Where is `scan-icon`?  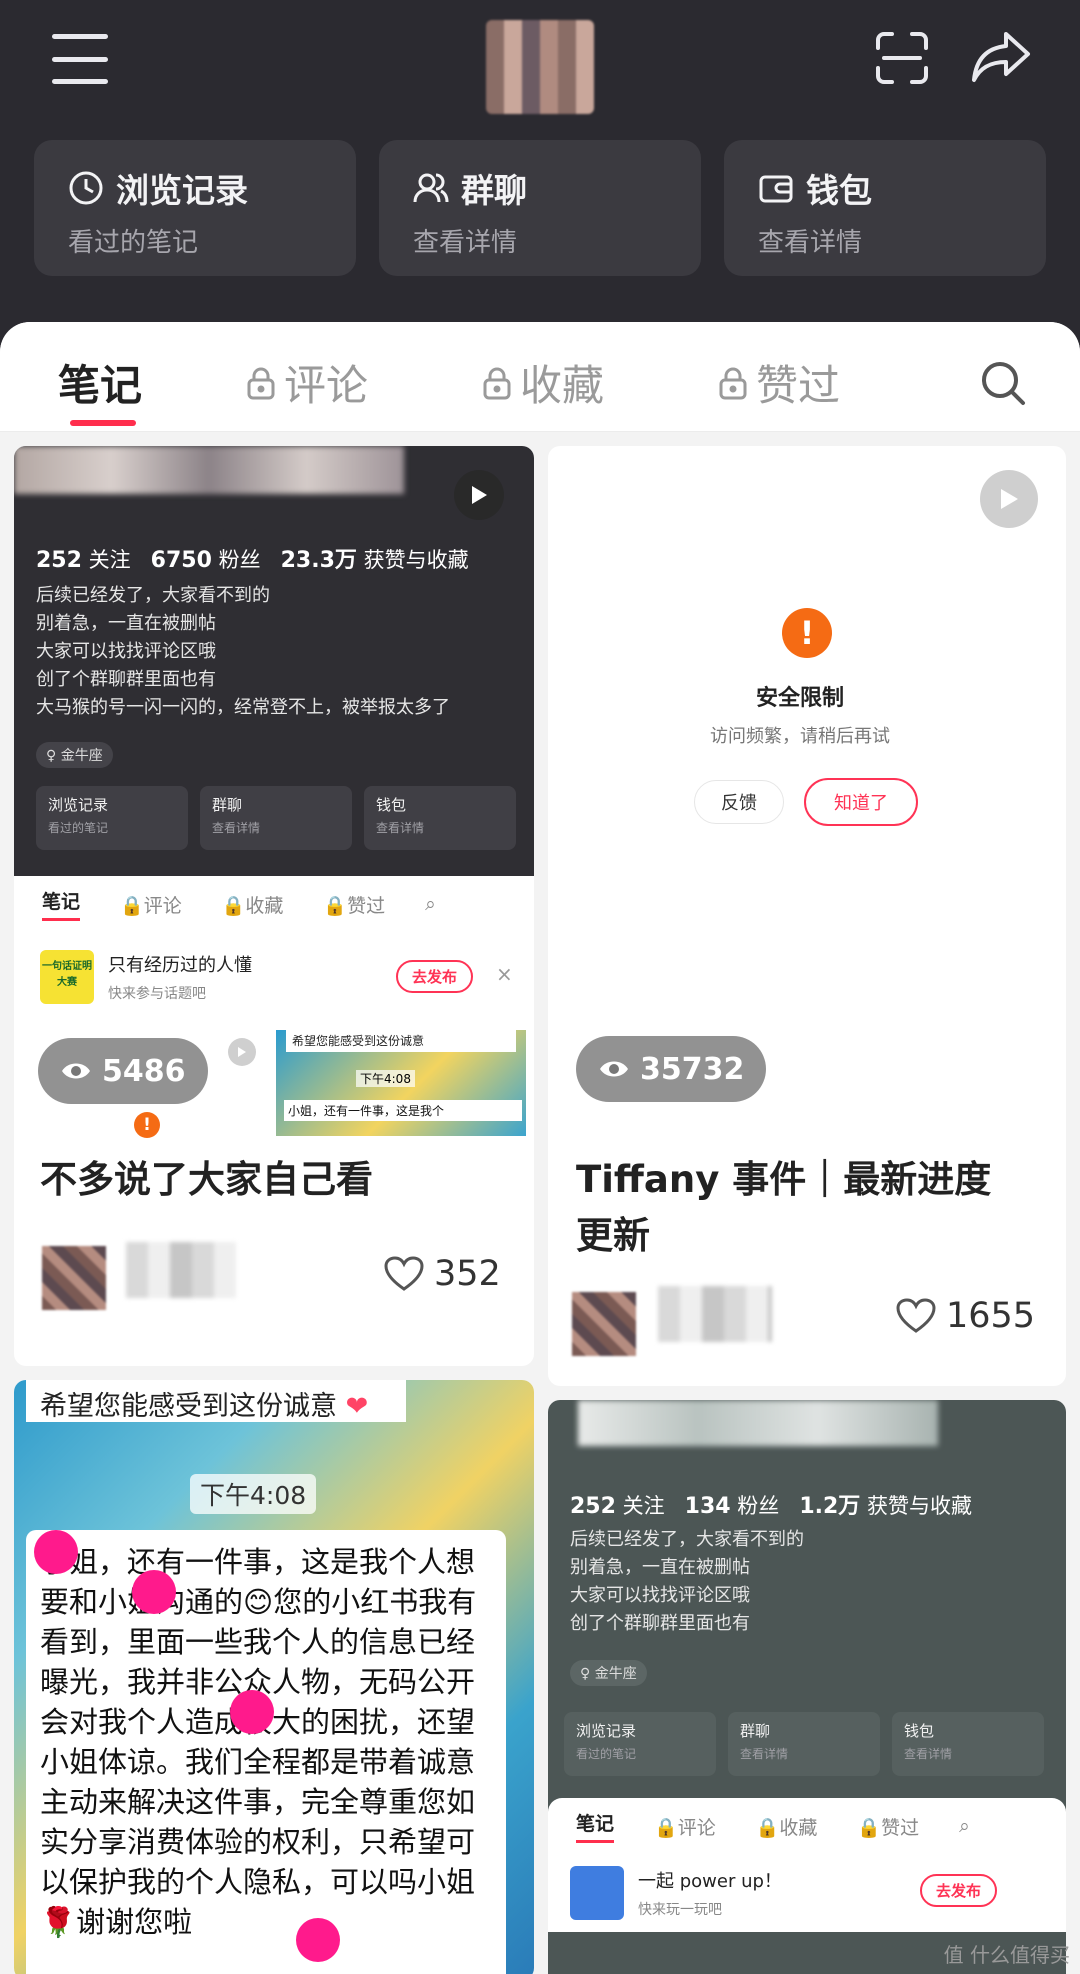
scan-icon is located at coordinates (902, 58).